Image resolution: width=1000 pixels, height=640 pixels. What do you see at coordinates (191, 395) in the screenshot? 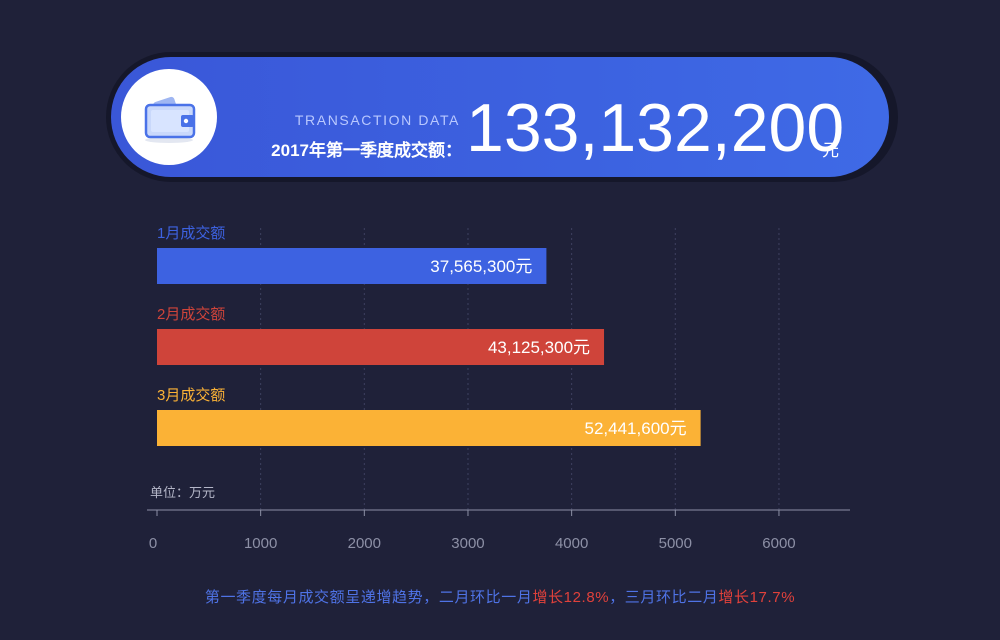
I see `category-label-3: 3月成交额` at bounding box center [191, 395].